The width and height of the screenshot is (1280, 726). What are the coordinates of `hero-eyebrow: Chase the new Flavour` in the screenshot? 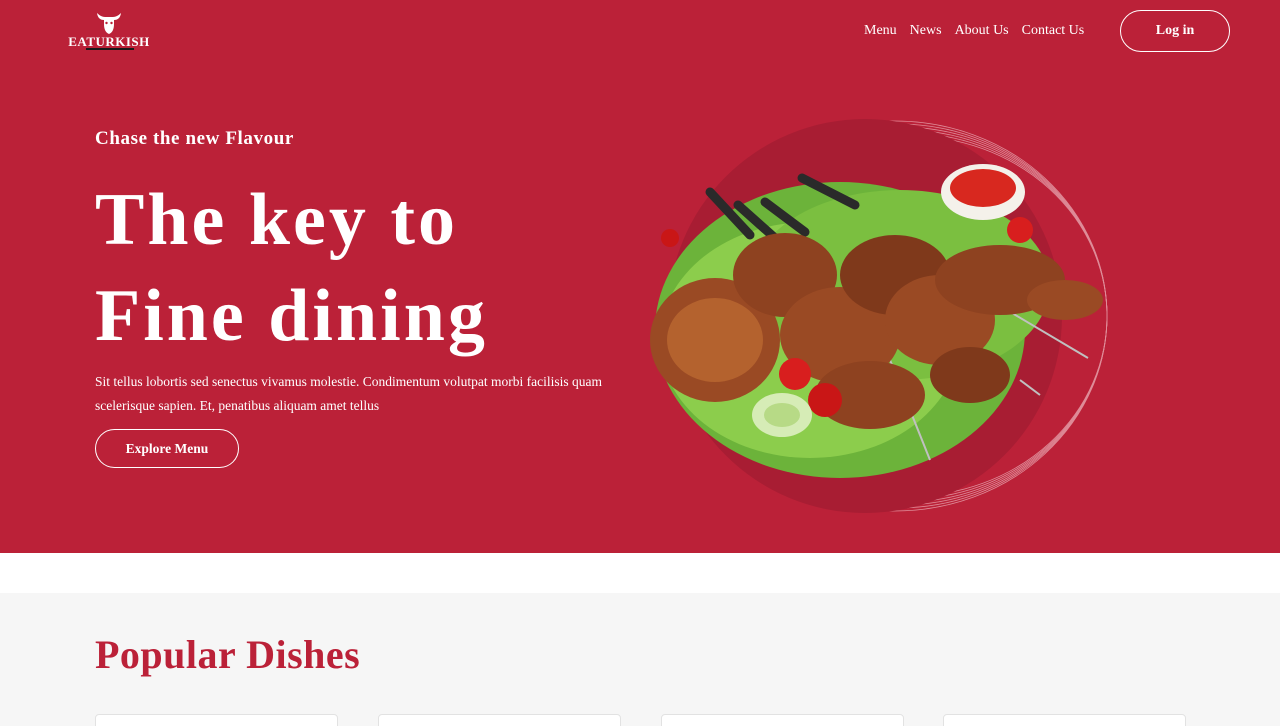 It's located at (194, 138).